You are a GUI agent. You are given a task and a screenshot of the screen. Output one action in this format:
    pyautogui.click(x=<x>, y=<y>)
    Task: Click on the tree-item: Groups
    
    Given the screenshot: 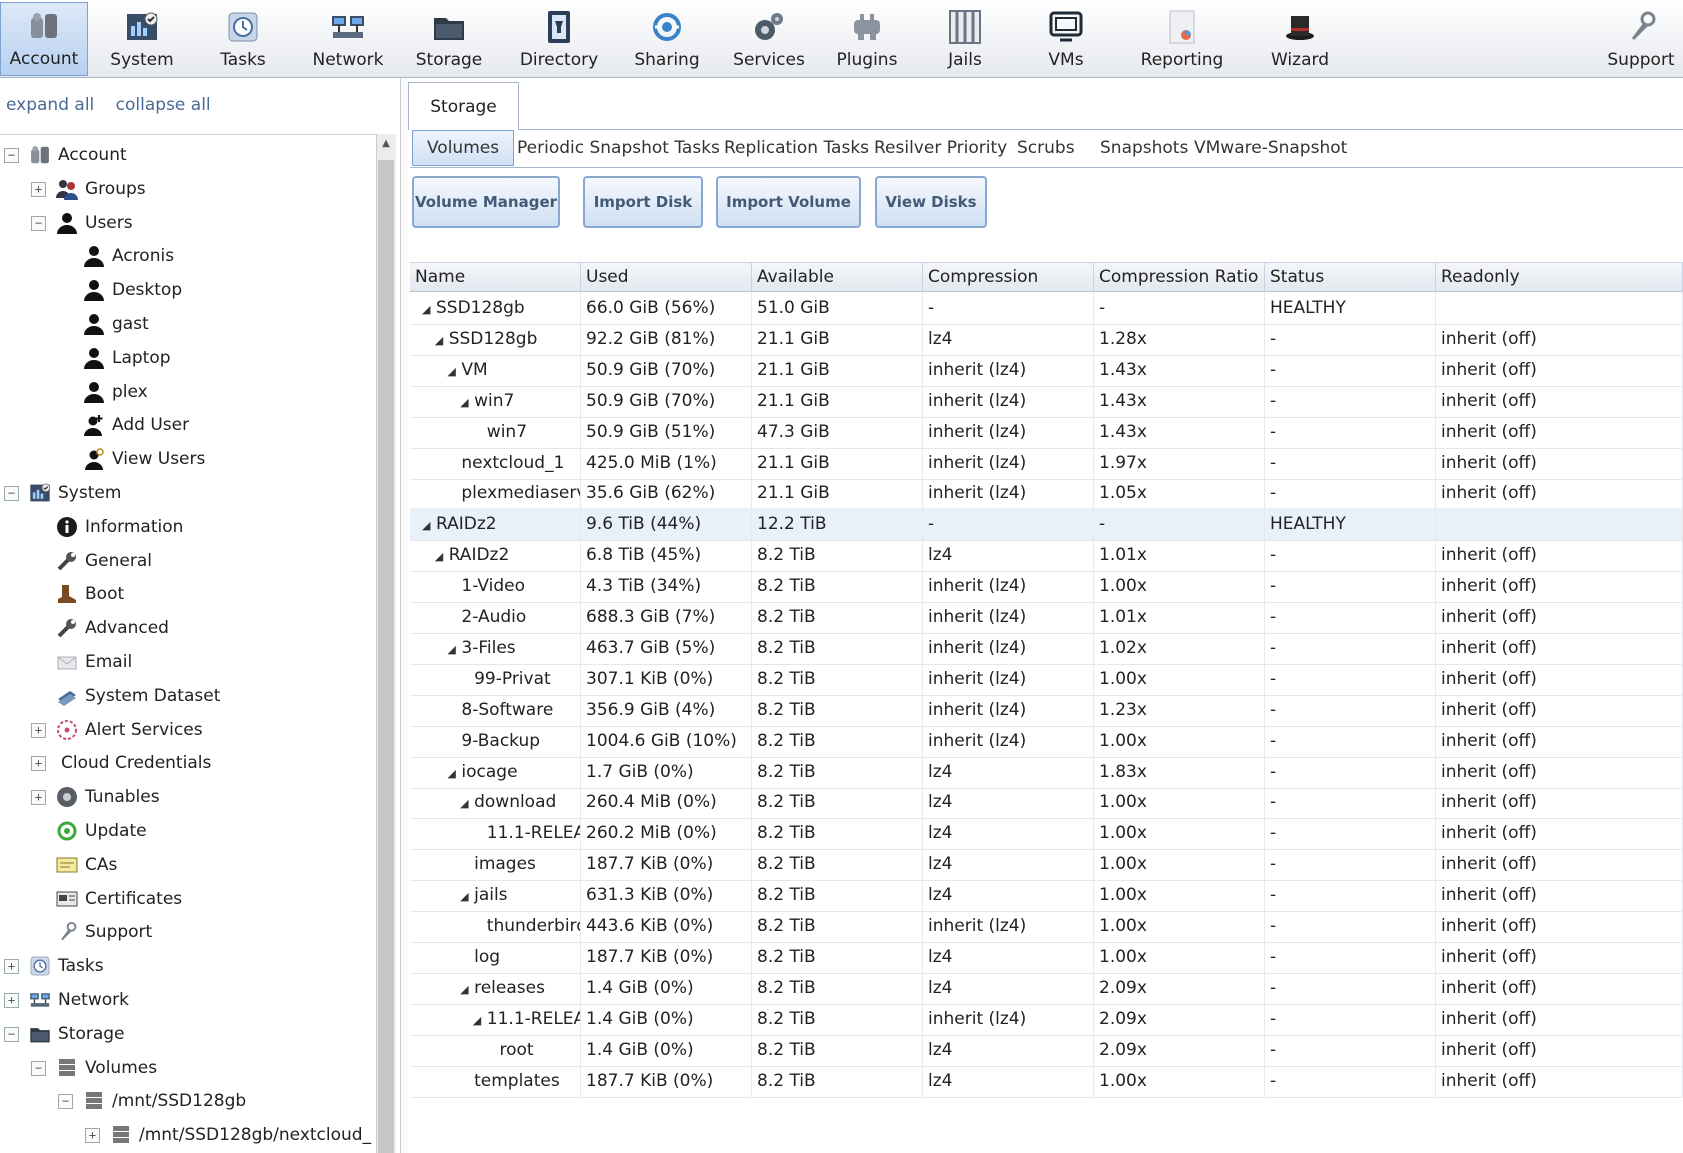 What is the action you would take?
    pyautogui.click(x=100, y=189)
    